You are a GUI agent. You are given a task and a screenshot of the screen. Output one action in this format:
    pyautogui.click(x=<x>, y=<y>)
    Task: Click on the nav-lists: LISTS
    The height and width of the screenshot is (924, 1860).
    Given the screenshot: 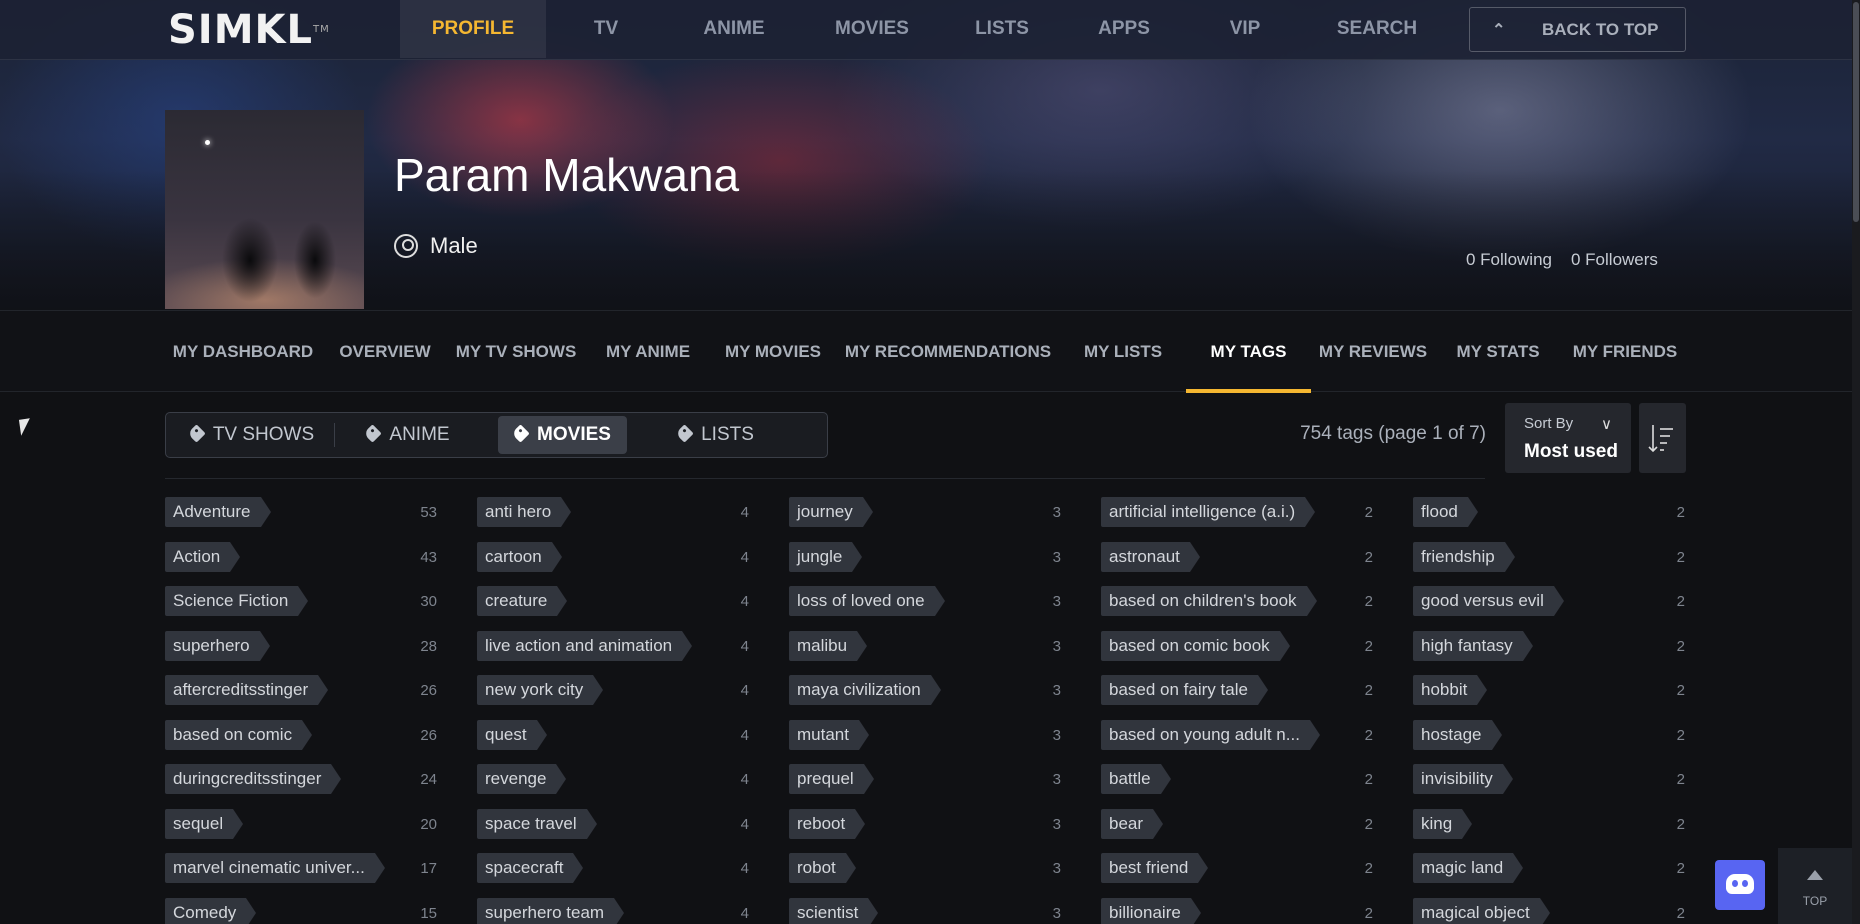 What is the action you would take?
    pyautogui.click(x=1002, y=29)
    